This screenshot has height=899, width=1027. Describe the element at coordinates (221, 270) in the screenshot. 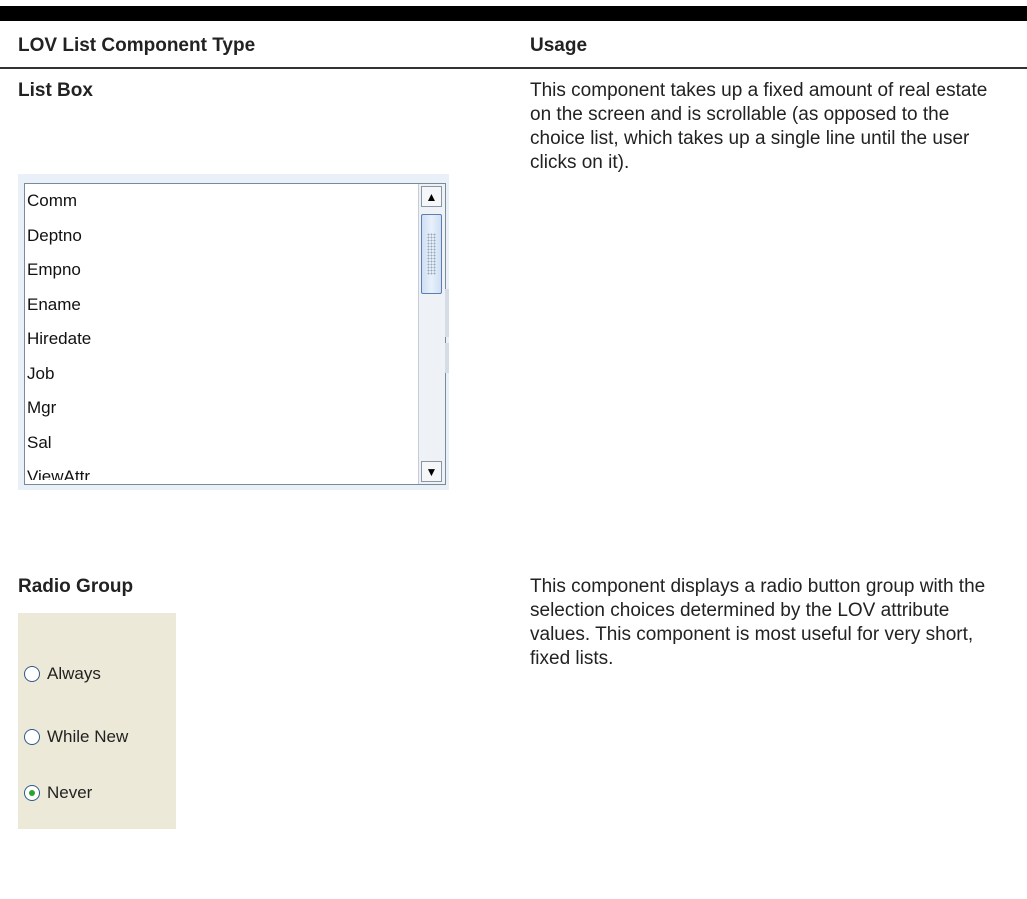

I see `list-item: Empno` at that location.